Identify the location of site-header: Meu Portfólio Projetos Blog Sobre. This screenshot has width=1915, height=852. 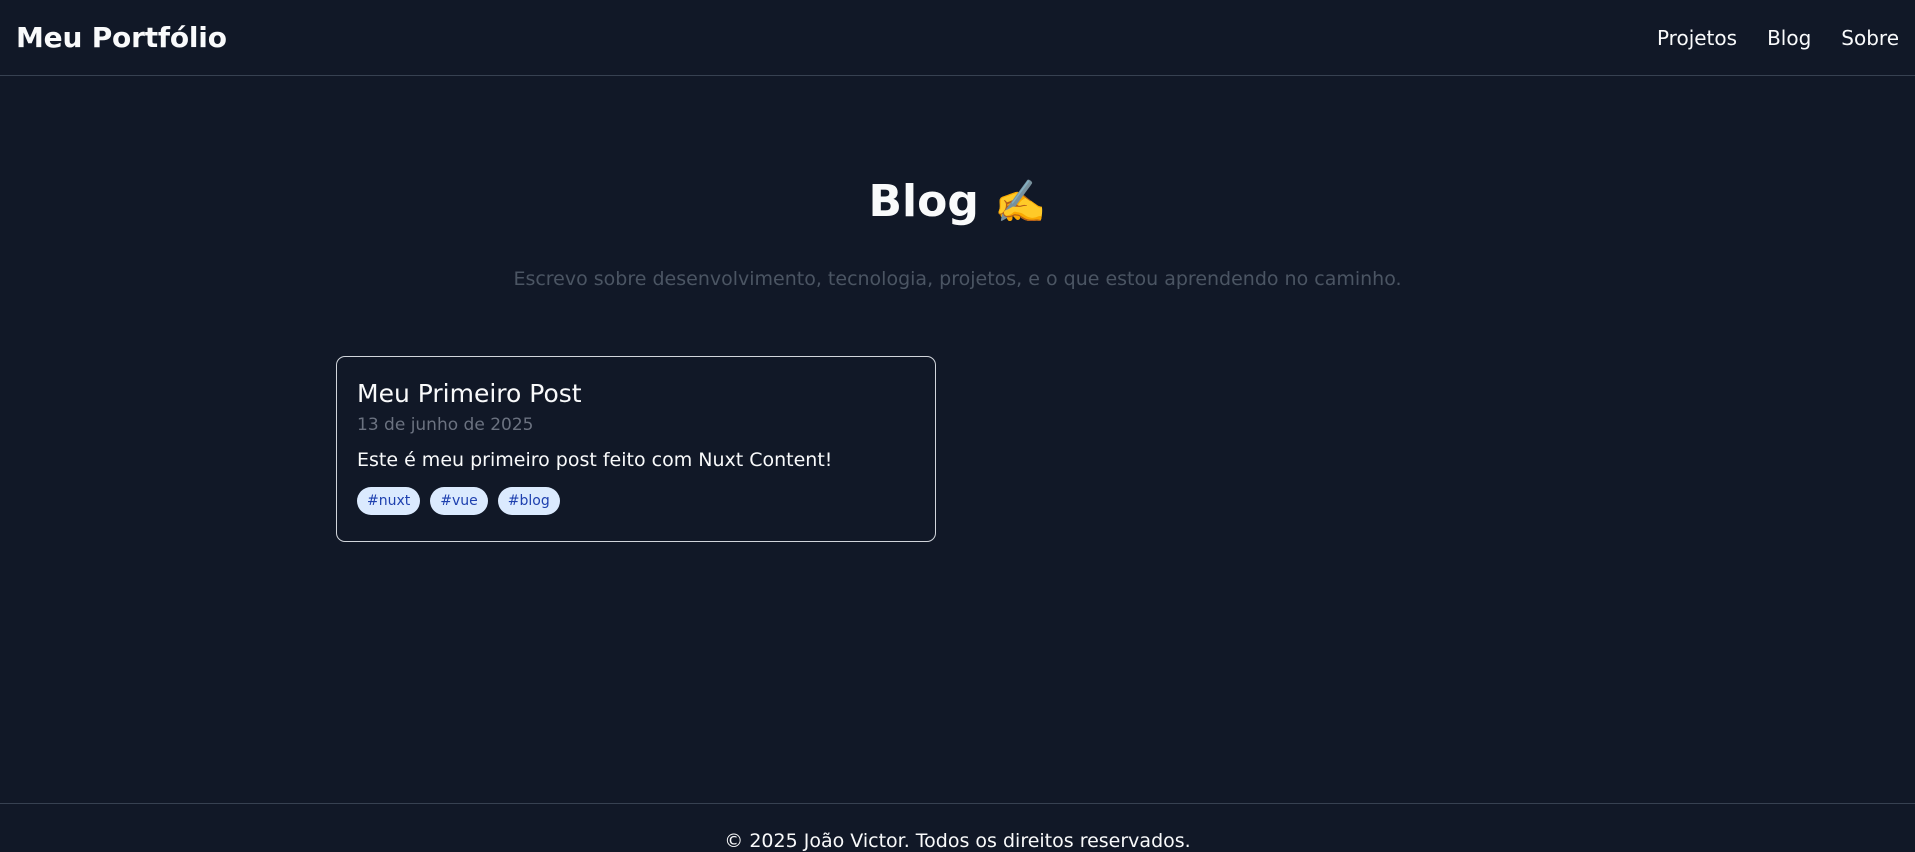
(957, 38).